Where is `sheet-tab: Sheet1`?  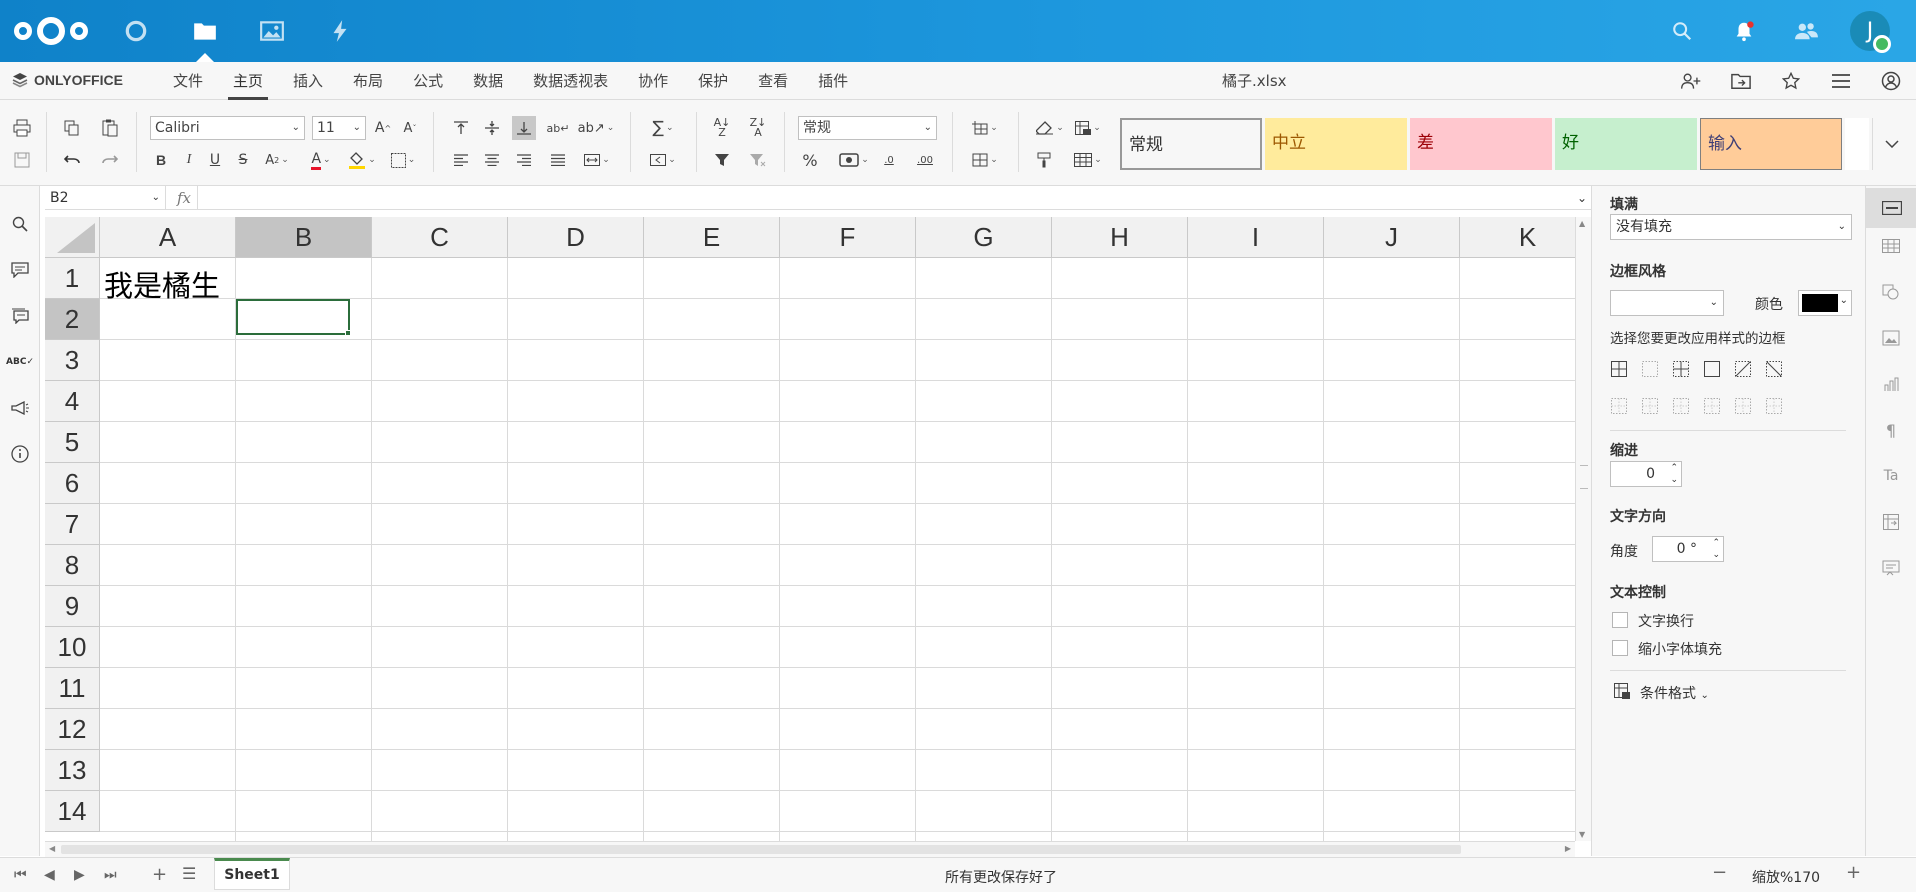 sheet-tab: Sheet1 is located at coordinates (252, 874).